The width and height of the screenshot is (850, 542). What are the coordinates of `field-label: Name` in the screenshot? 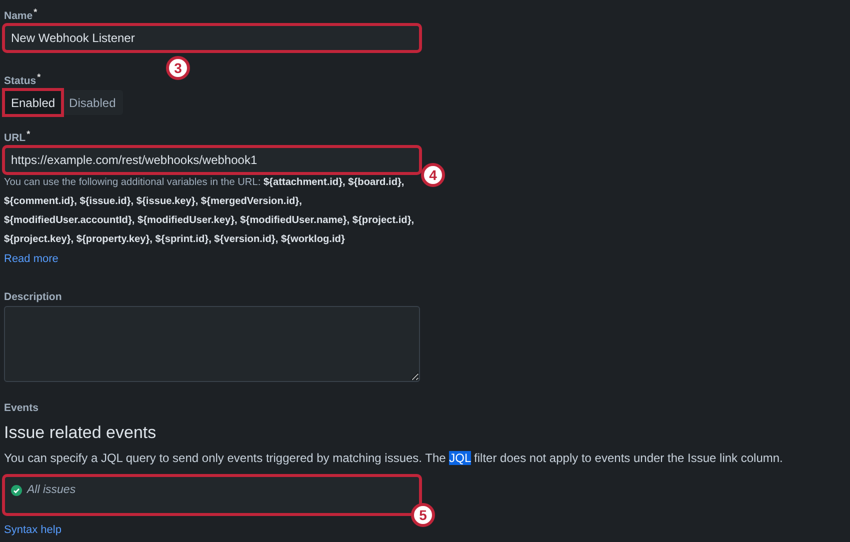 It's located at (18, 16).